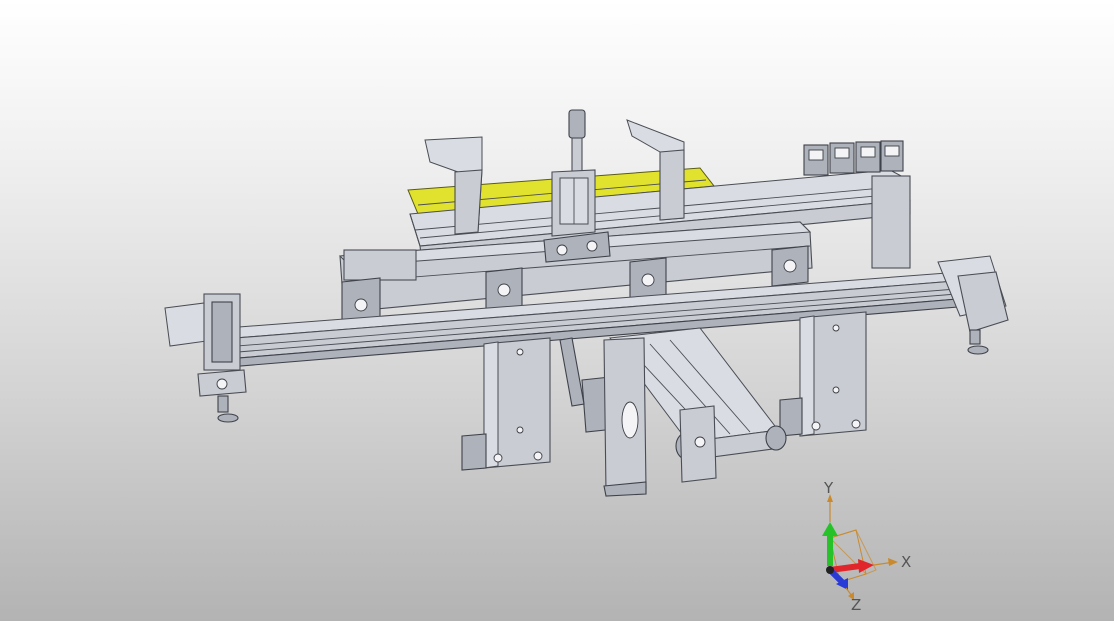  What do you see at coordinates (853, 158) in the screenshot?
I see `sensor-block-group` at bounding box center [853, 158].